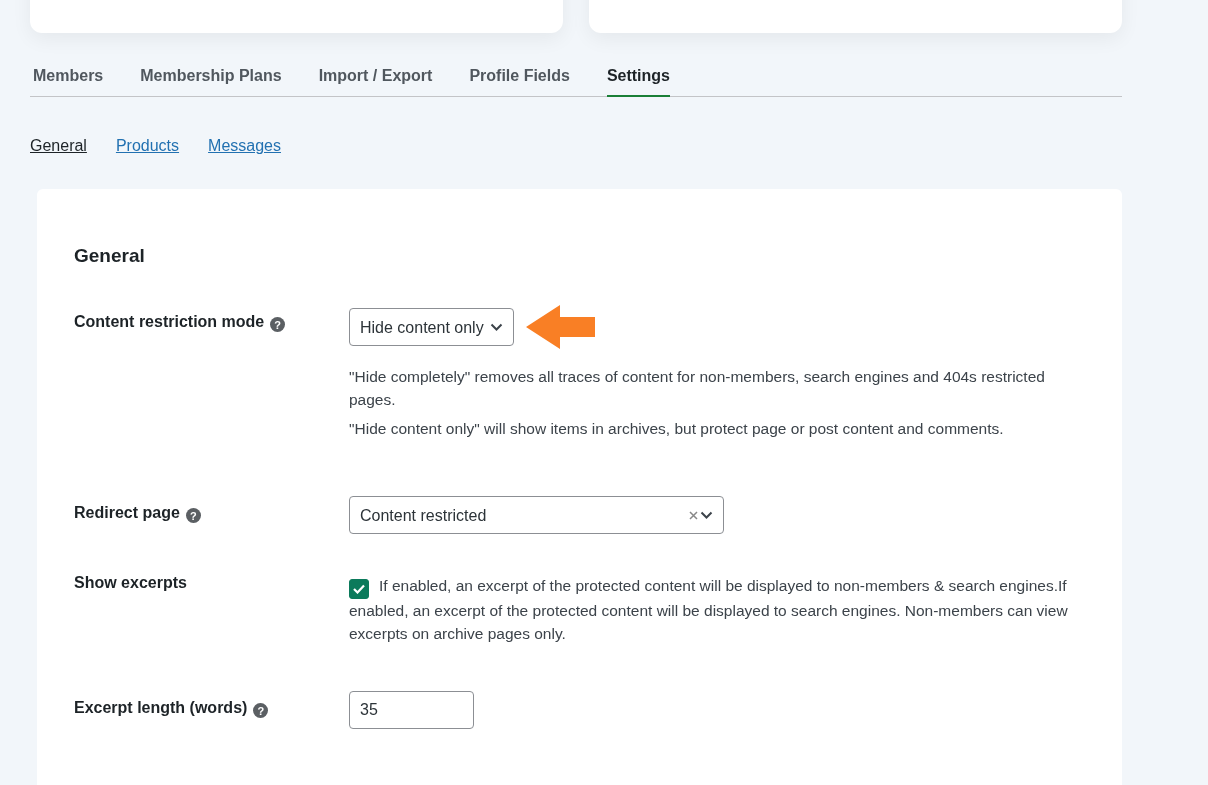 The image size is (1208, 785). I want to click on description-text: If enabled, an excerpt of the protected content will be displayed to non-members & search engines.If enabled, an excerpt of the protected content will be displayed to search engines. Non-members can view excerpts on archive pages only., so click(709, 610).